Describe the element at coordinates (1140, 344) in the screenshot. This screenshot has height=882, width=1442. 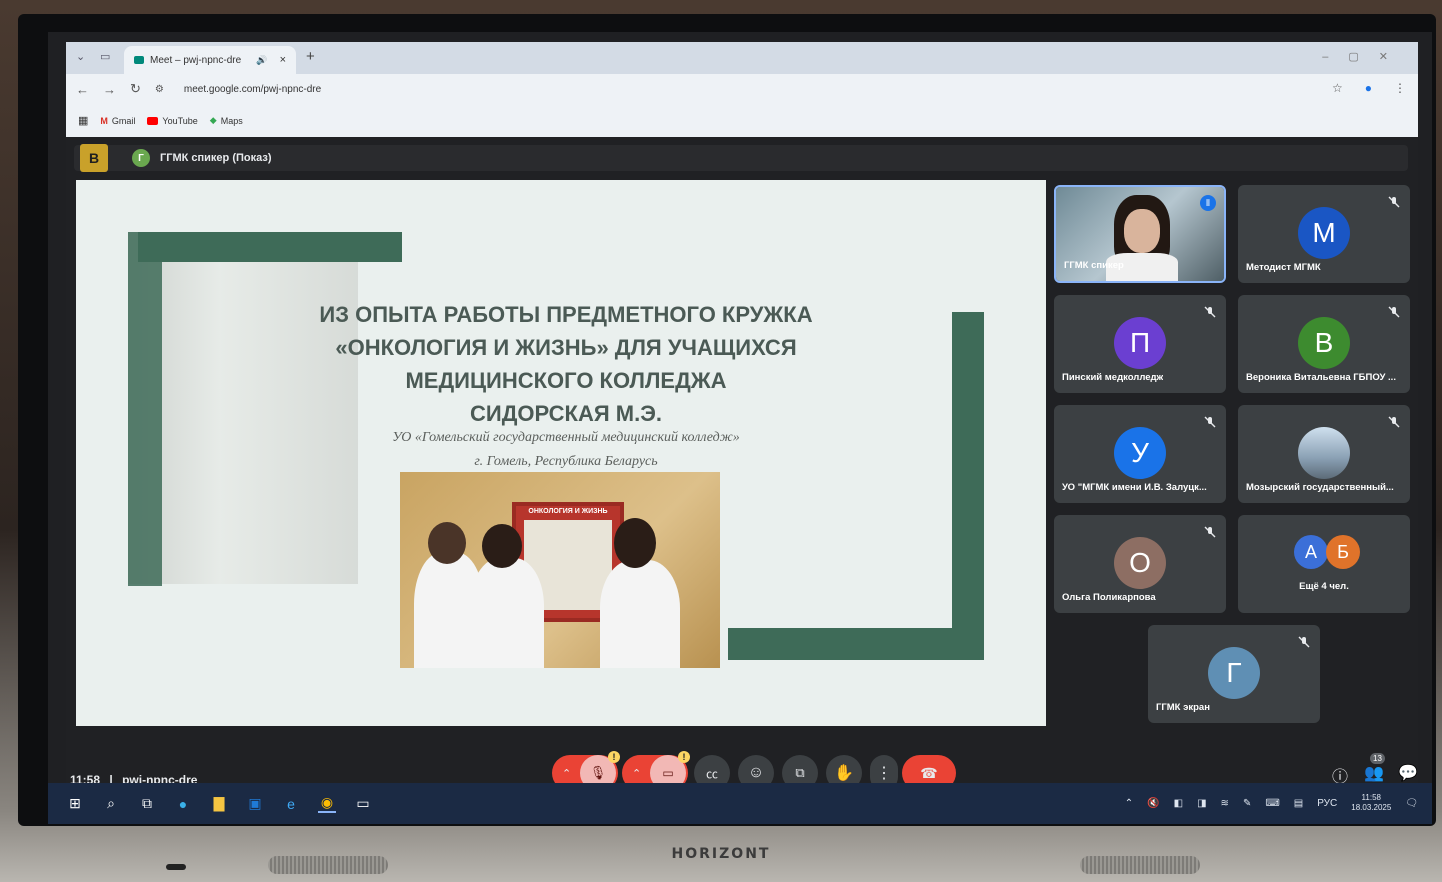
I see `participant-tile: П Пинский медколледж` at that location.